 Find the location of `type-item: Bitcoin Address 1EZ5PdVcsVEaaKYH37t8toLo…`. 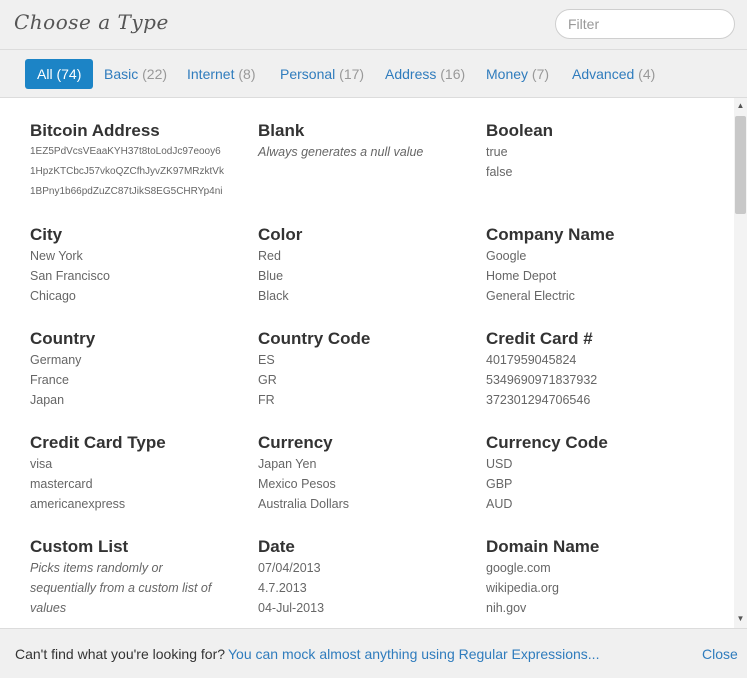

type-item: Bitcoin Address 1EZ5PdVcsVEaaKYH37t8toLo… is located at coordinates (137, 161).